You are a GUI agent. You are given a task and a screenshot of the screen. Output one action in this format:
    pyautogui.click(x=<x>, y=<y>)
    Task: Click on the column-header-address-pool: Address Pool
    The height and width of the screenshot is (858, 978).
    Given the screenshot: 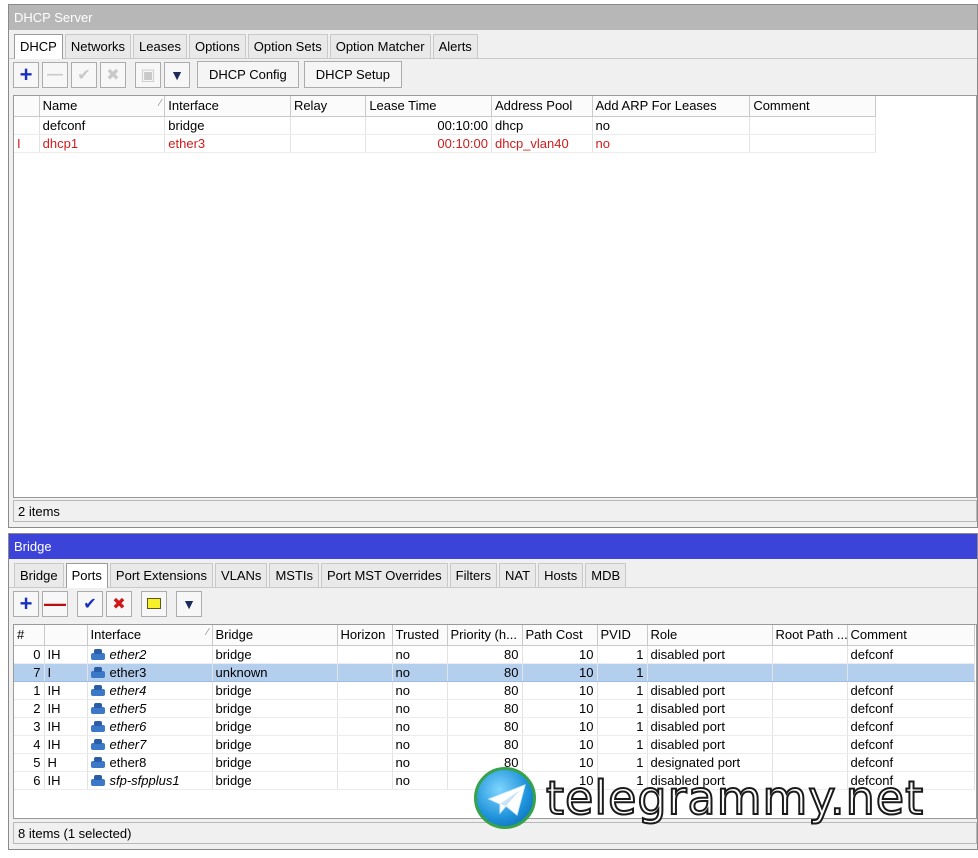 What is the action you would take?
    pyautogui.click(x=542, y=106)
    